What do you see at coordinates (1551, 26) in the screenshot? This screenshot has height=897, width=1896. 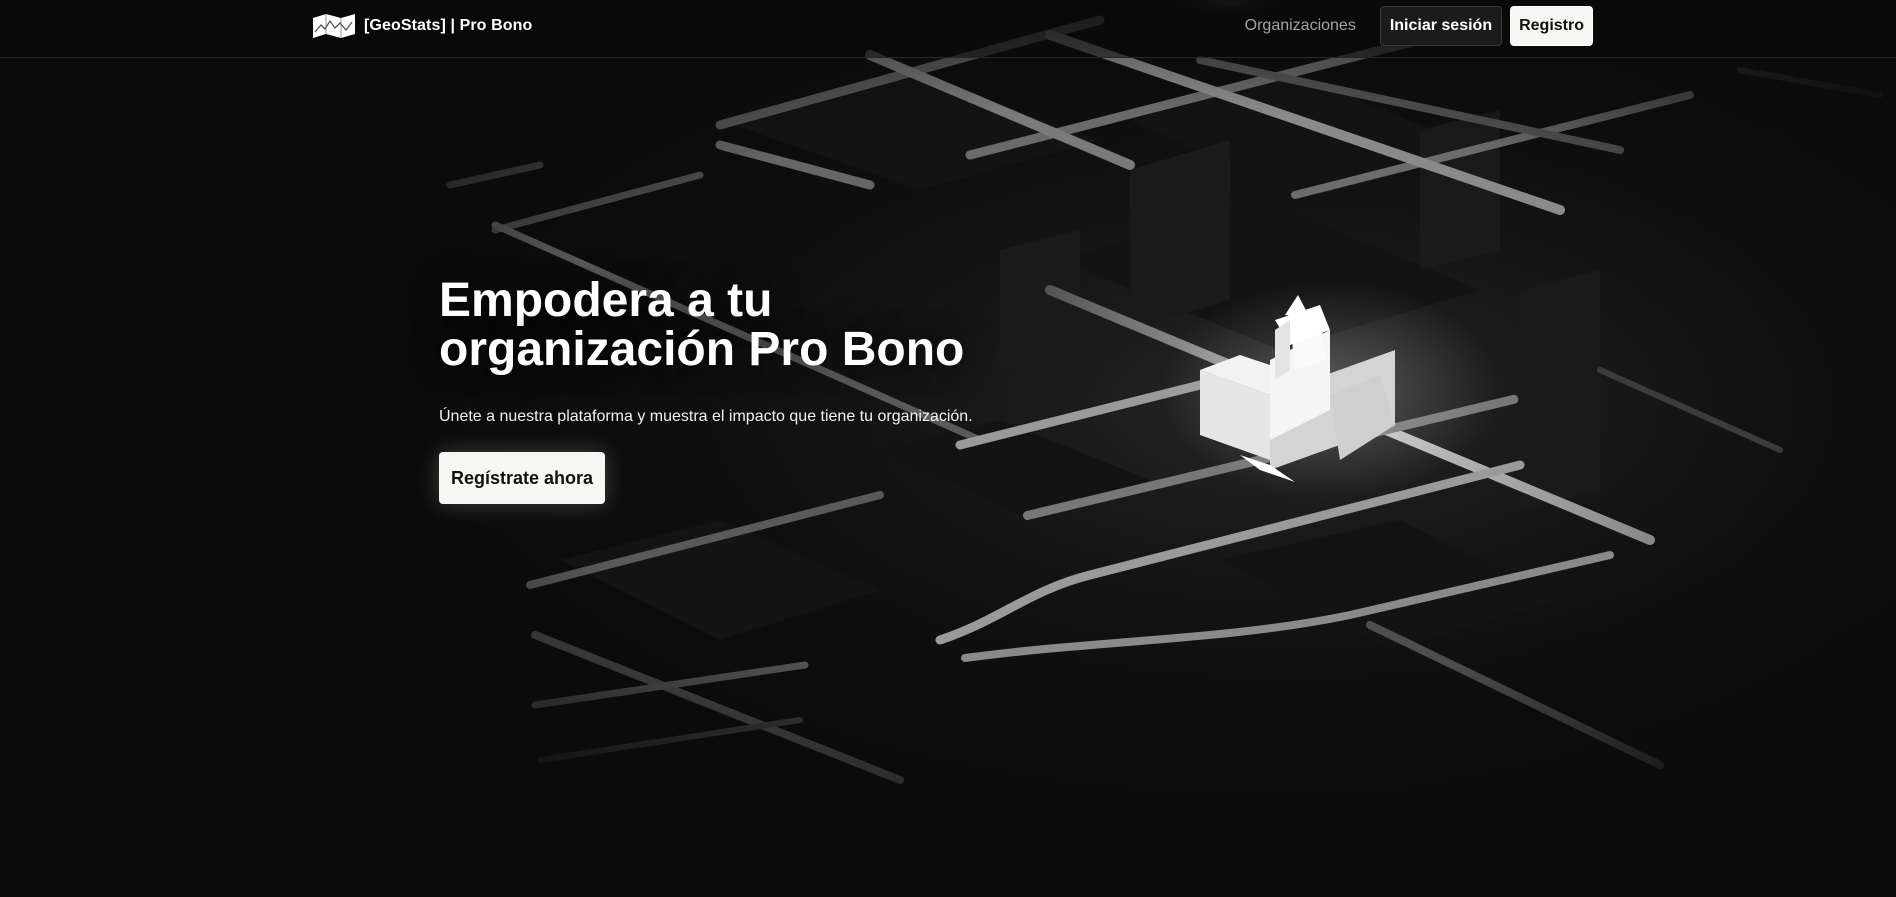 I see `register-button: Registro` at bounding box center [1551, 26].